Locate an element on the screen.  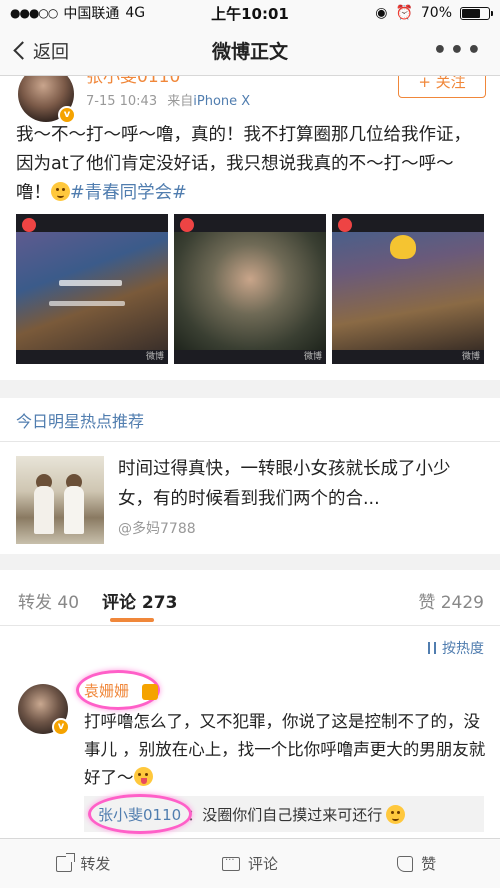
tab-repost-label: 转发 is located at coordinates (35, 603).